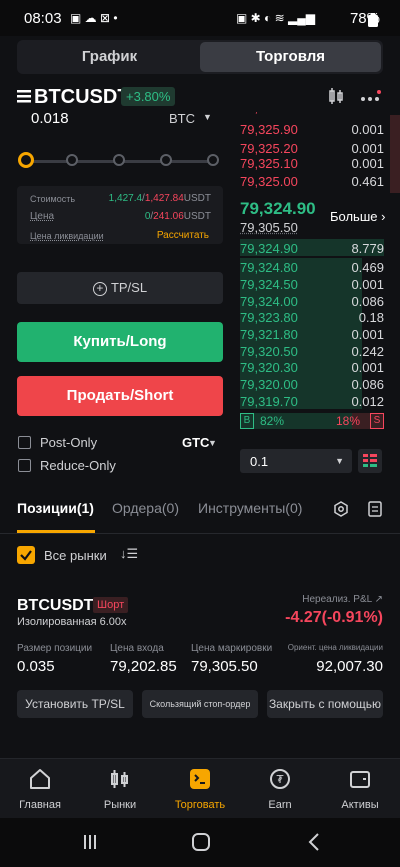 The height and width of the screenshot is (867, 400). What do you see at coordinates (250, 508) in the screenshot?
I see `tab-tools: Инструменты(0)` at bounding box center [250, 508].